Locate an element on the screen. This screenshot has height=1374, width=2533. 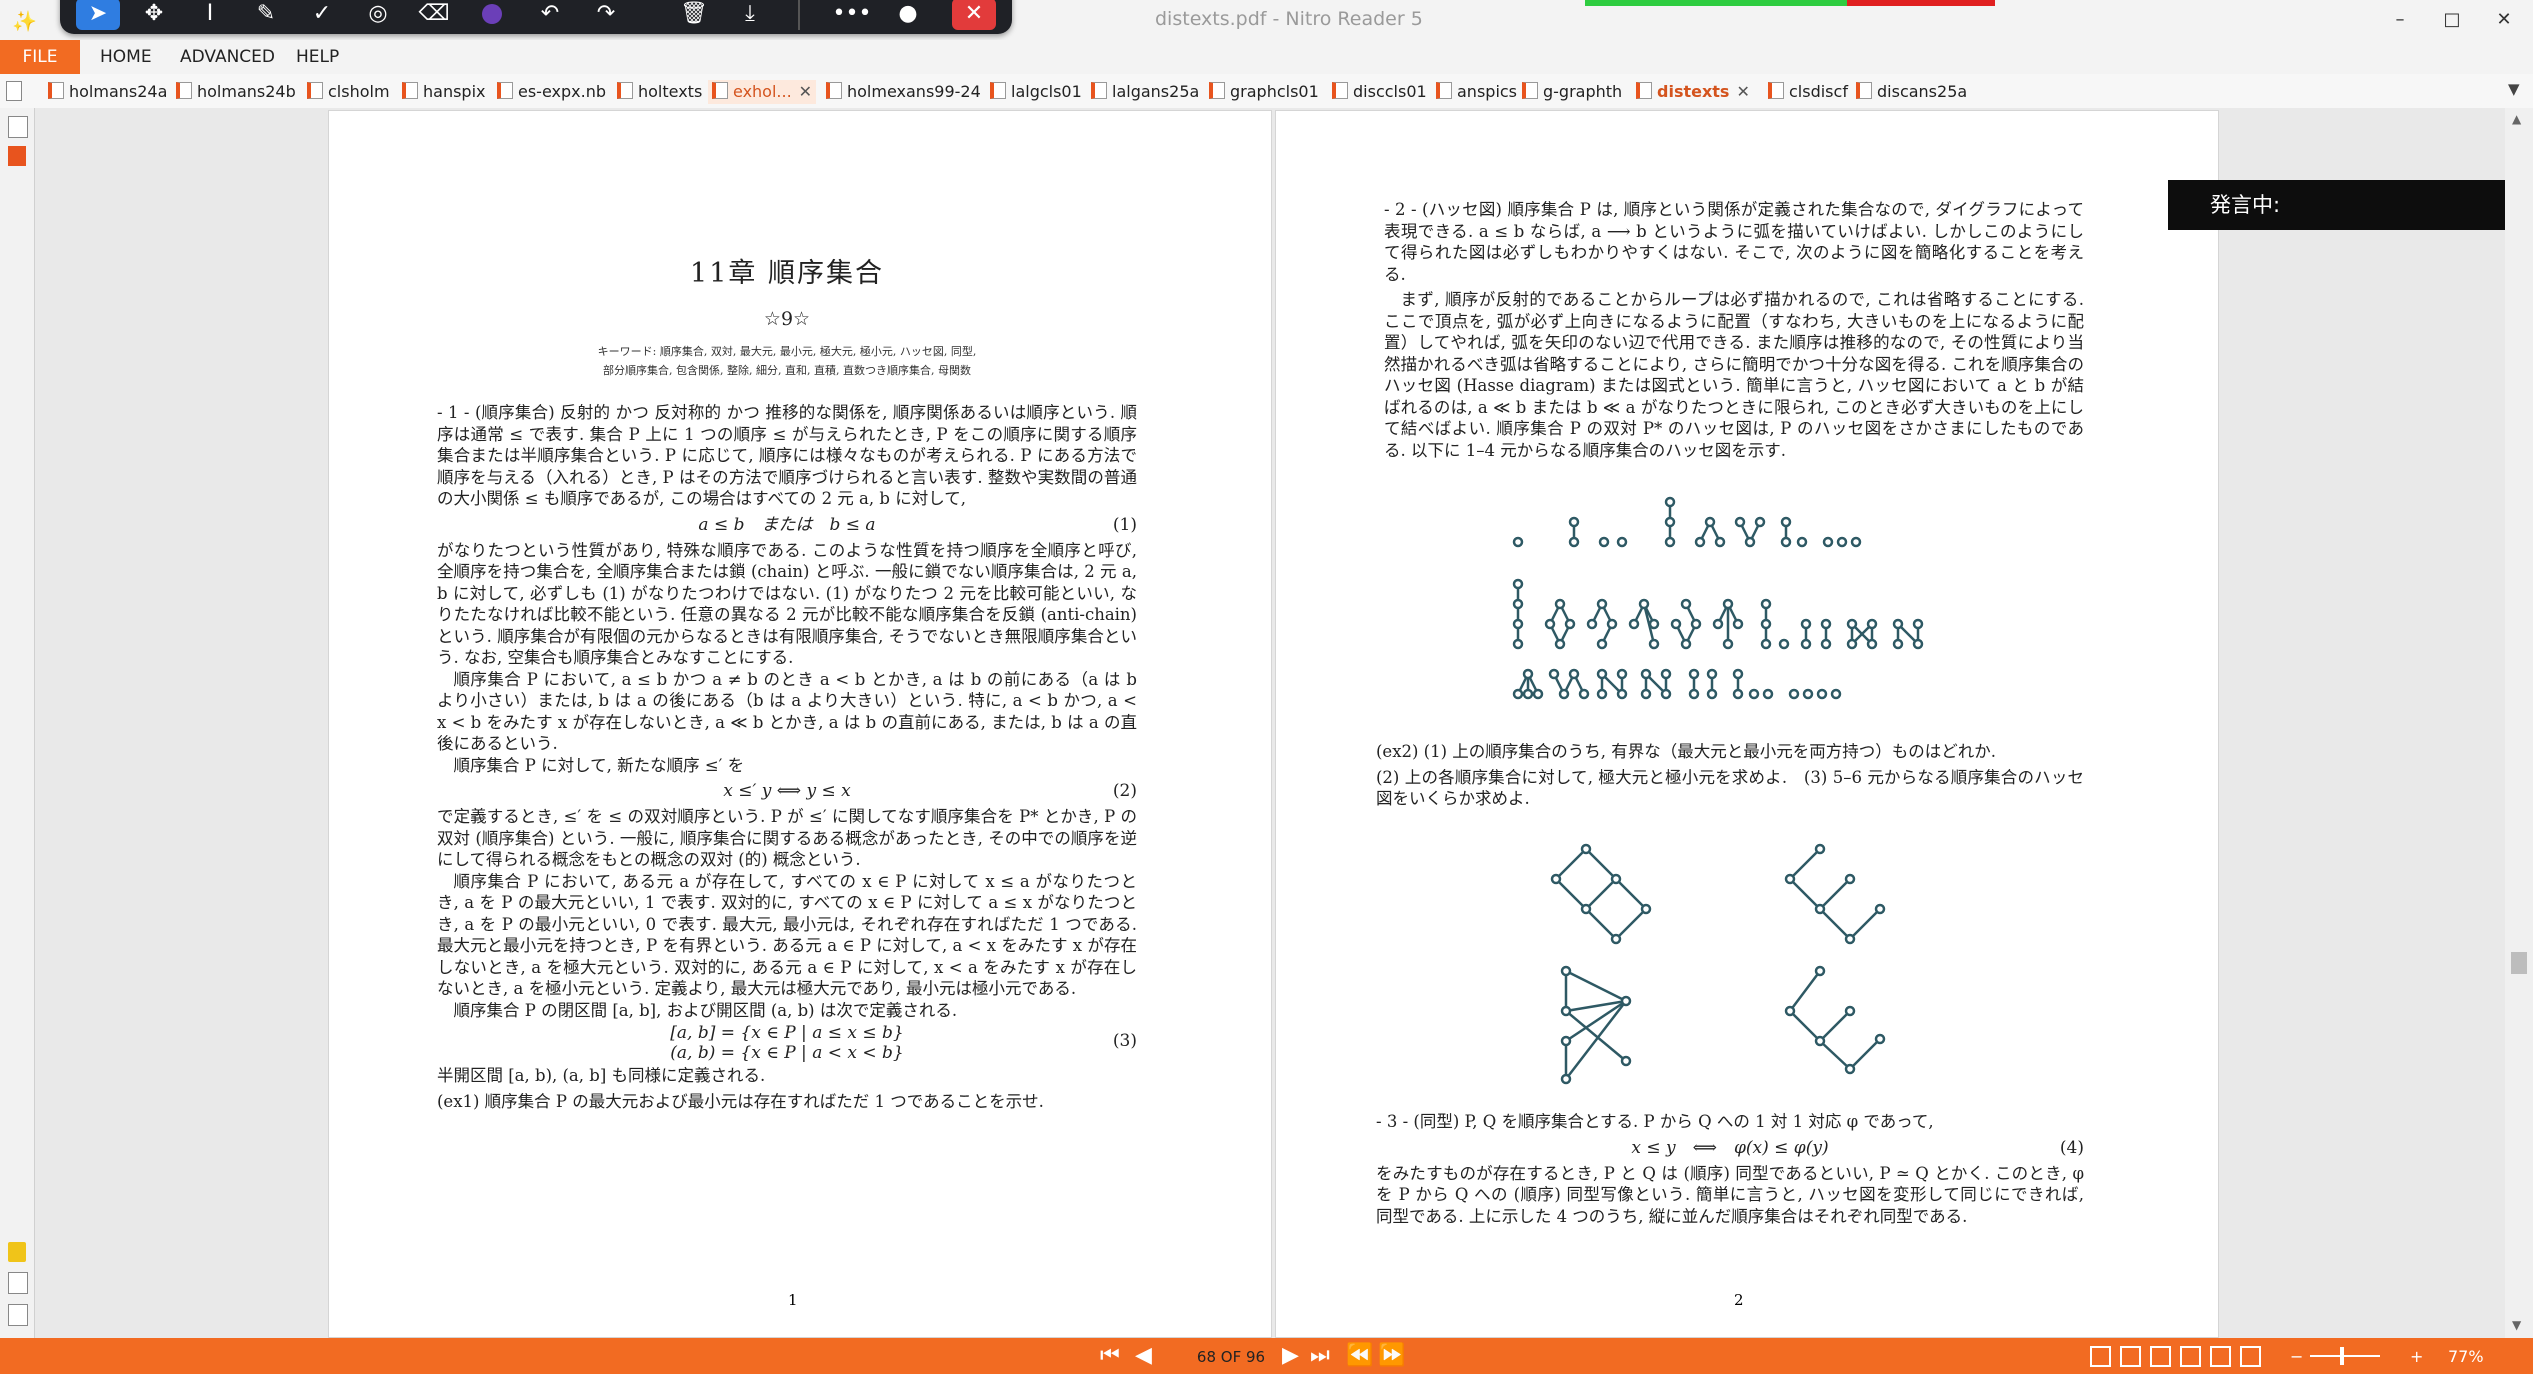
back-view-icon: ⏪ is located at coordinates (1359, 1356).